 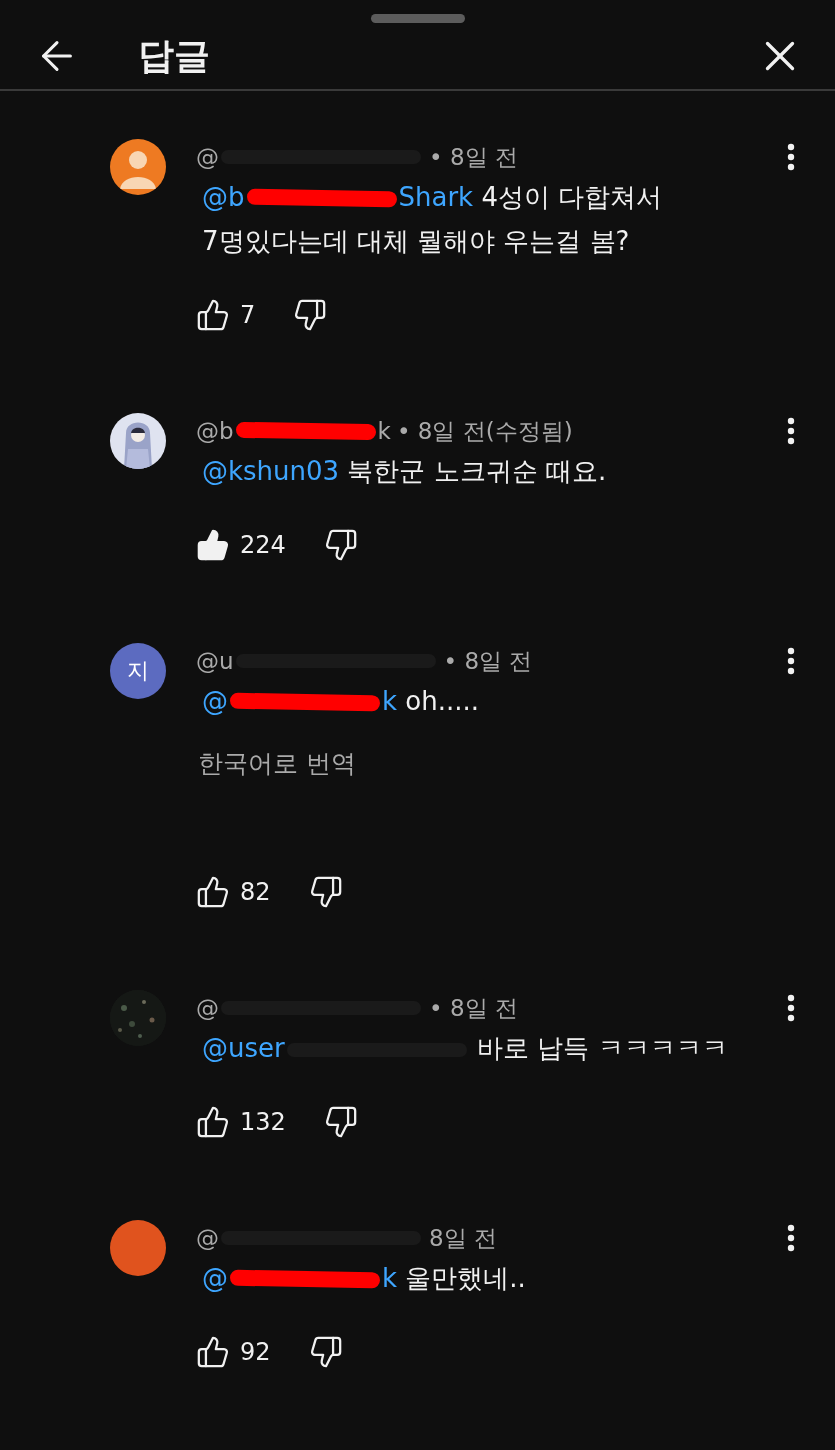 I want to click on like-button: 224, so click(x=241, y=545).